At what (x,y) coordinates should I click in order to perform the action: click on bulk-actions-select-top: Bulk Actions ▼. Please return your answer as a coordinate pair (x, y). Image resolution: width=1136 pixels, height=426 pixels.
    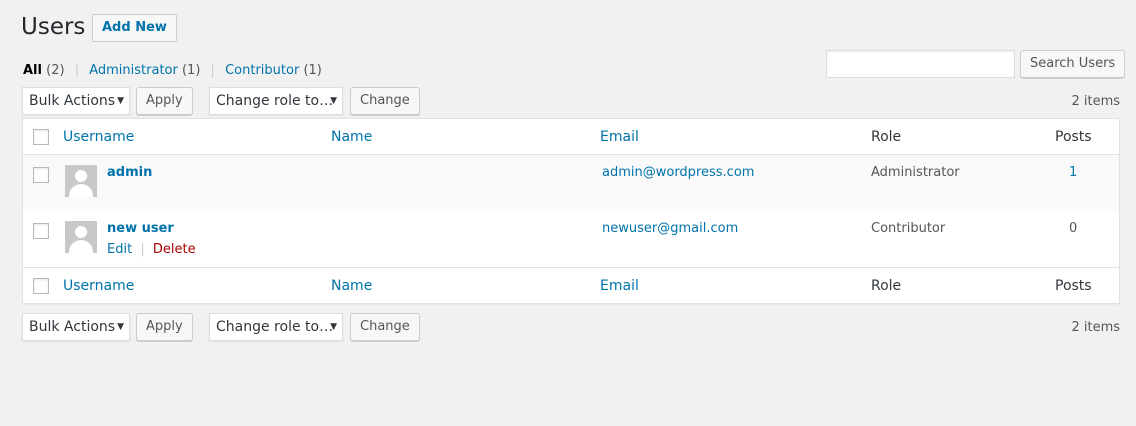
    Looking at the image, I should click on (76, 101).